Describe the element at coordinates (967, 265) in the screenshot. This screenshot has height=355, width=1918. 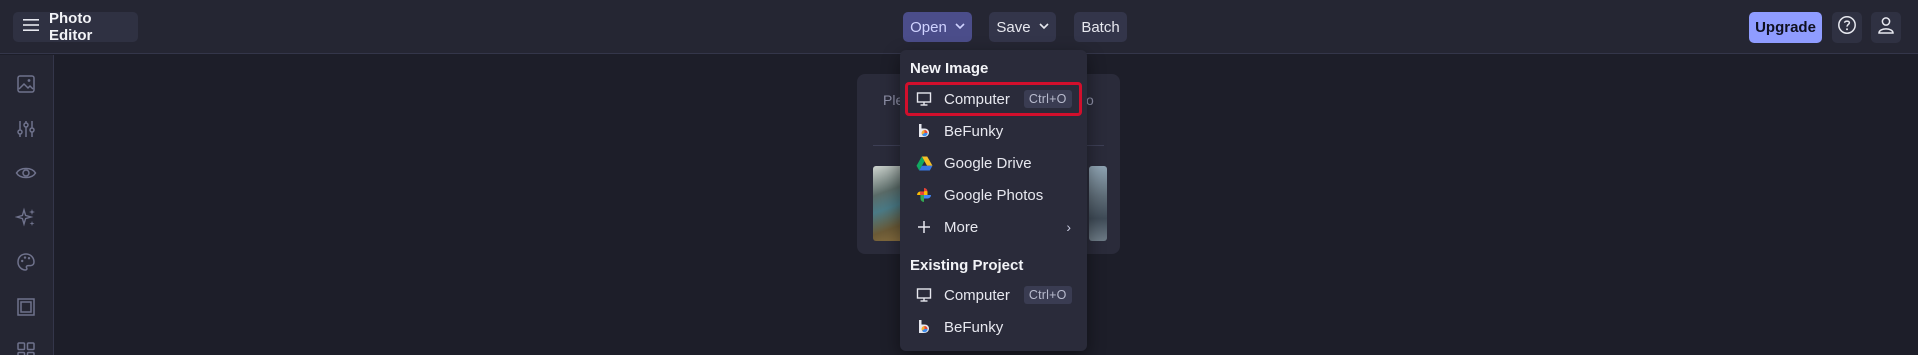
I see `existing-project-heading: Existing Project` at that location.